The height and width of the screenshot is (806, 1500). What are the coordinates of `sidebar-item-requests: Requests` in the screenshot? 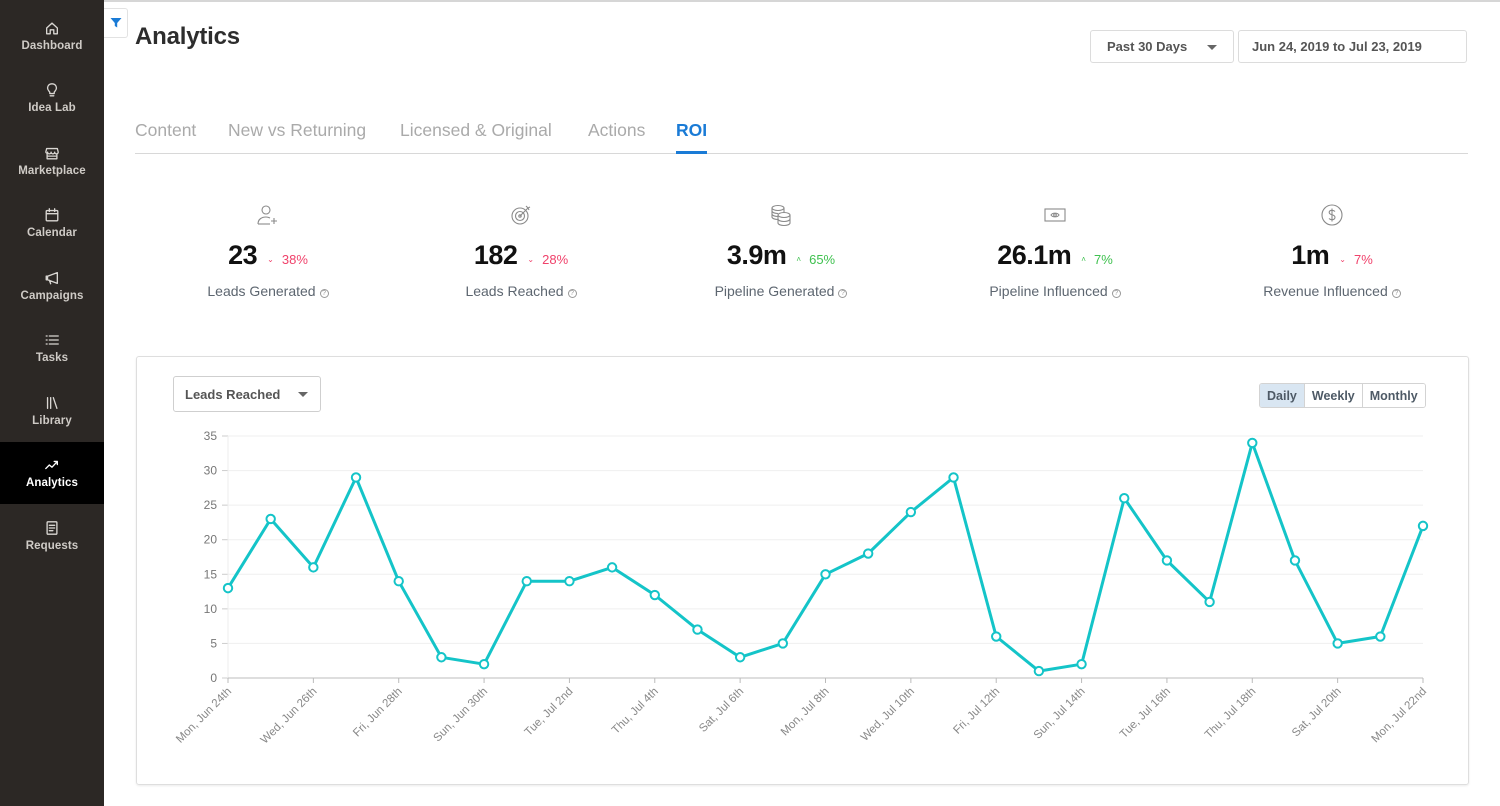 It's located at (52, 535).